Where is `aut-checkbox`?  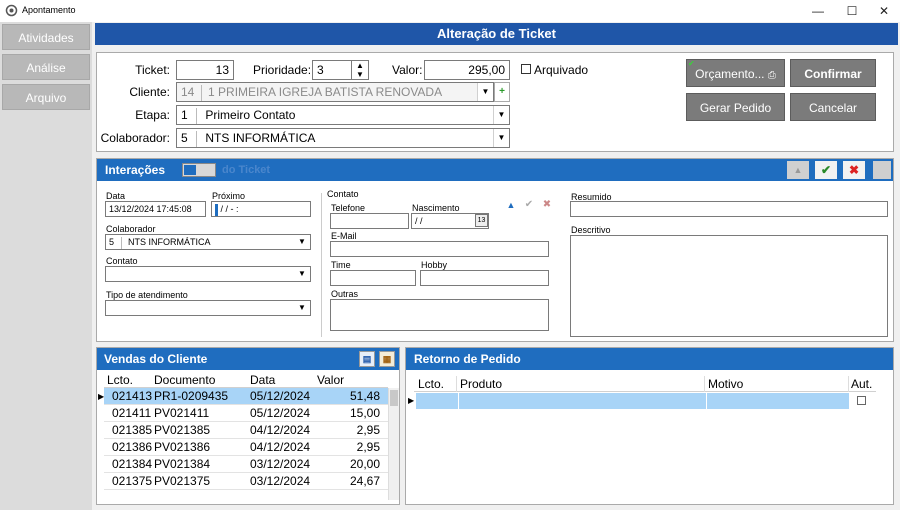
aut-checkbox is located at coordinates (861, 400).